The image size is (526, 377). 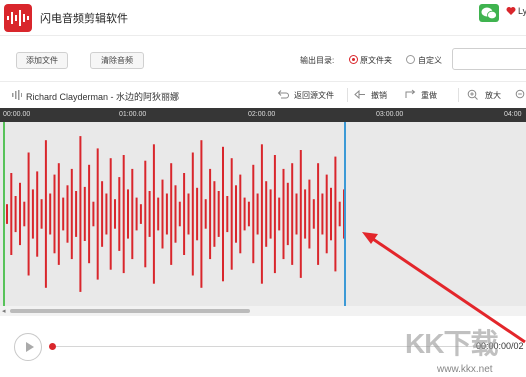 What do you see at coordinates (489, 59) in the screenshot?
I see `output-path-input` at bounding box center [489, 59].